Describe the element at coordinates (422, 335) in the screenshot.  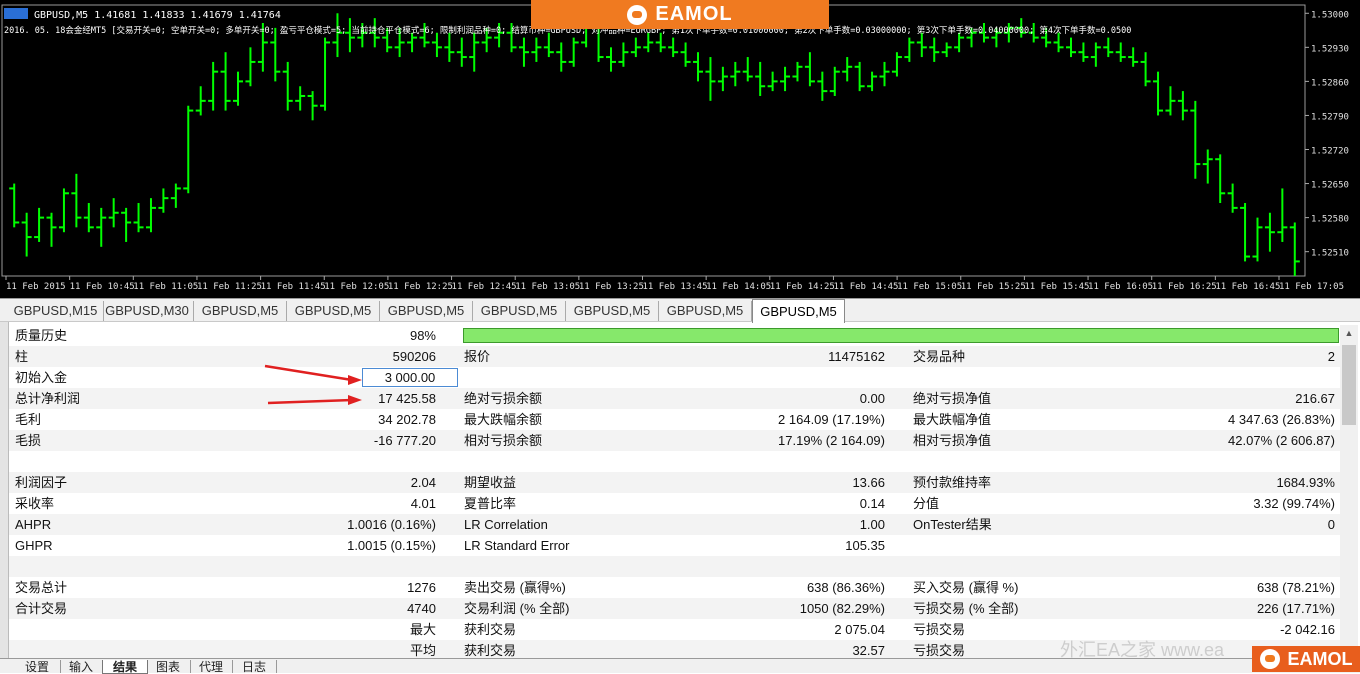
I see `quality-value: 98%` at that location.